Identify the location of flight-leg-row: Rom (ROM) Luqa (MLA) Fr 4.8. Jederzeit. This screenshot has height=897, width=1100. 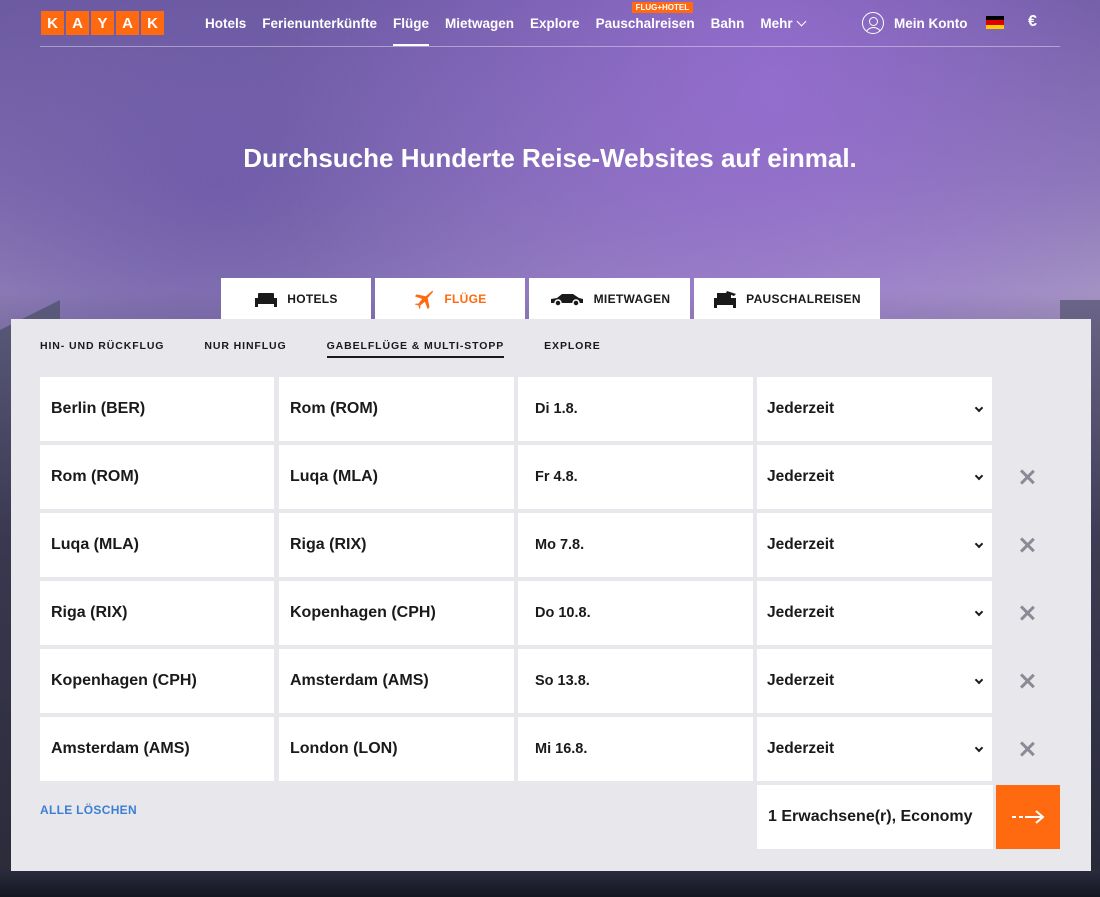
(540, 477).